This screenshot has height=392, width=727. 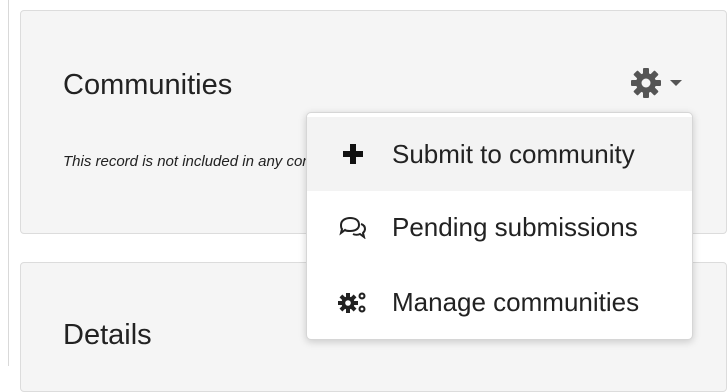 What do you see at coordinates (353, 302) in the screenshot?
I see `cogs-icon` at bounding box center [353, 302].